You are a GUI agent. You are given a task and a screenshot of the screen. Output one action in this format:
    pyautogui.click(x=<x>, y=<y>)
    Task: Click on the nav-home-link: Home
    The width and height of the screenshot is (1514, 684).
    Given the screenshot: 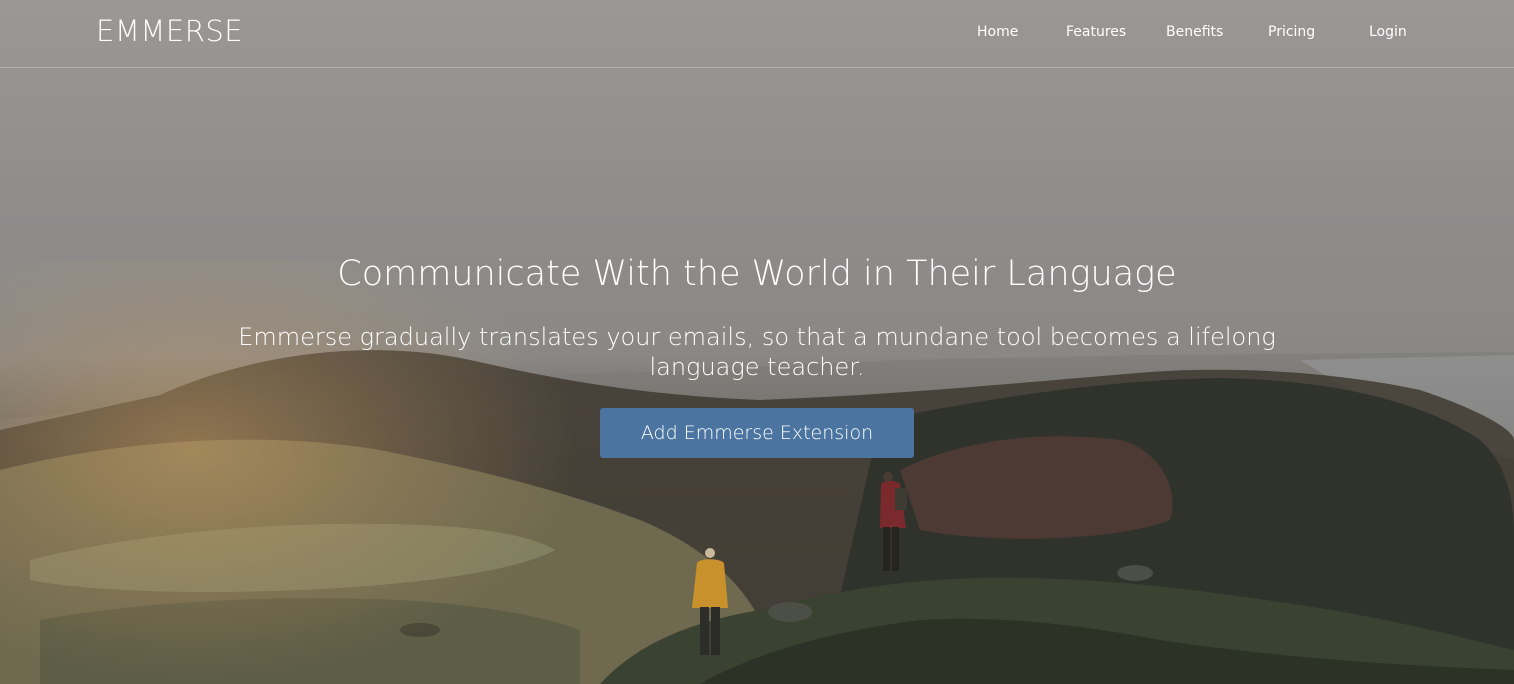 What is the action you would take?
    pyautogui.click(x=997, y=32)
    